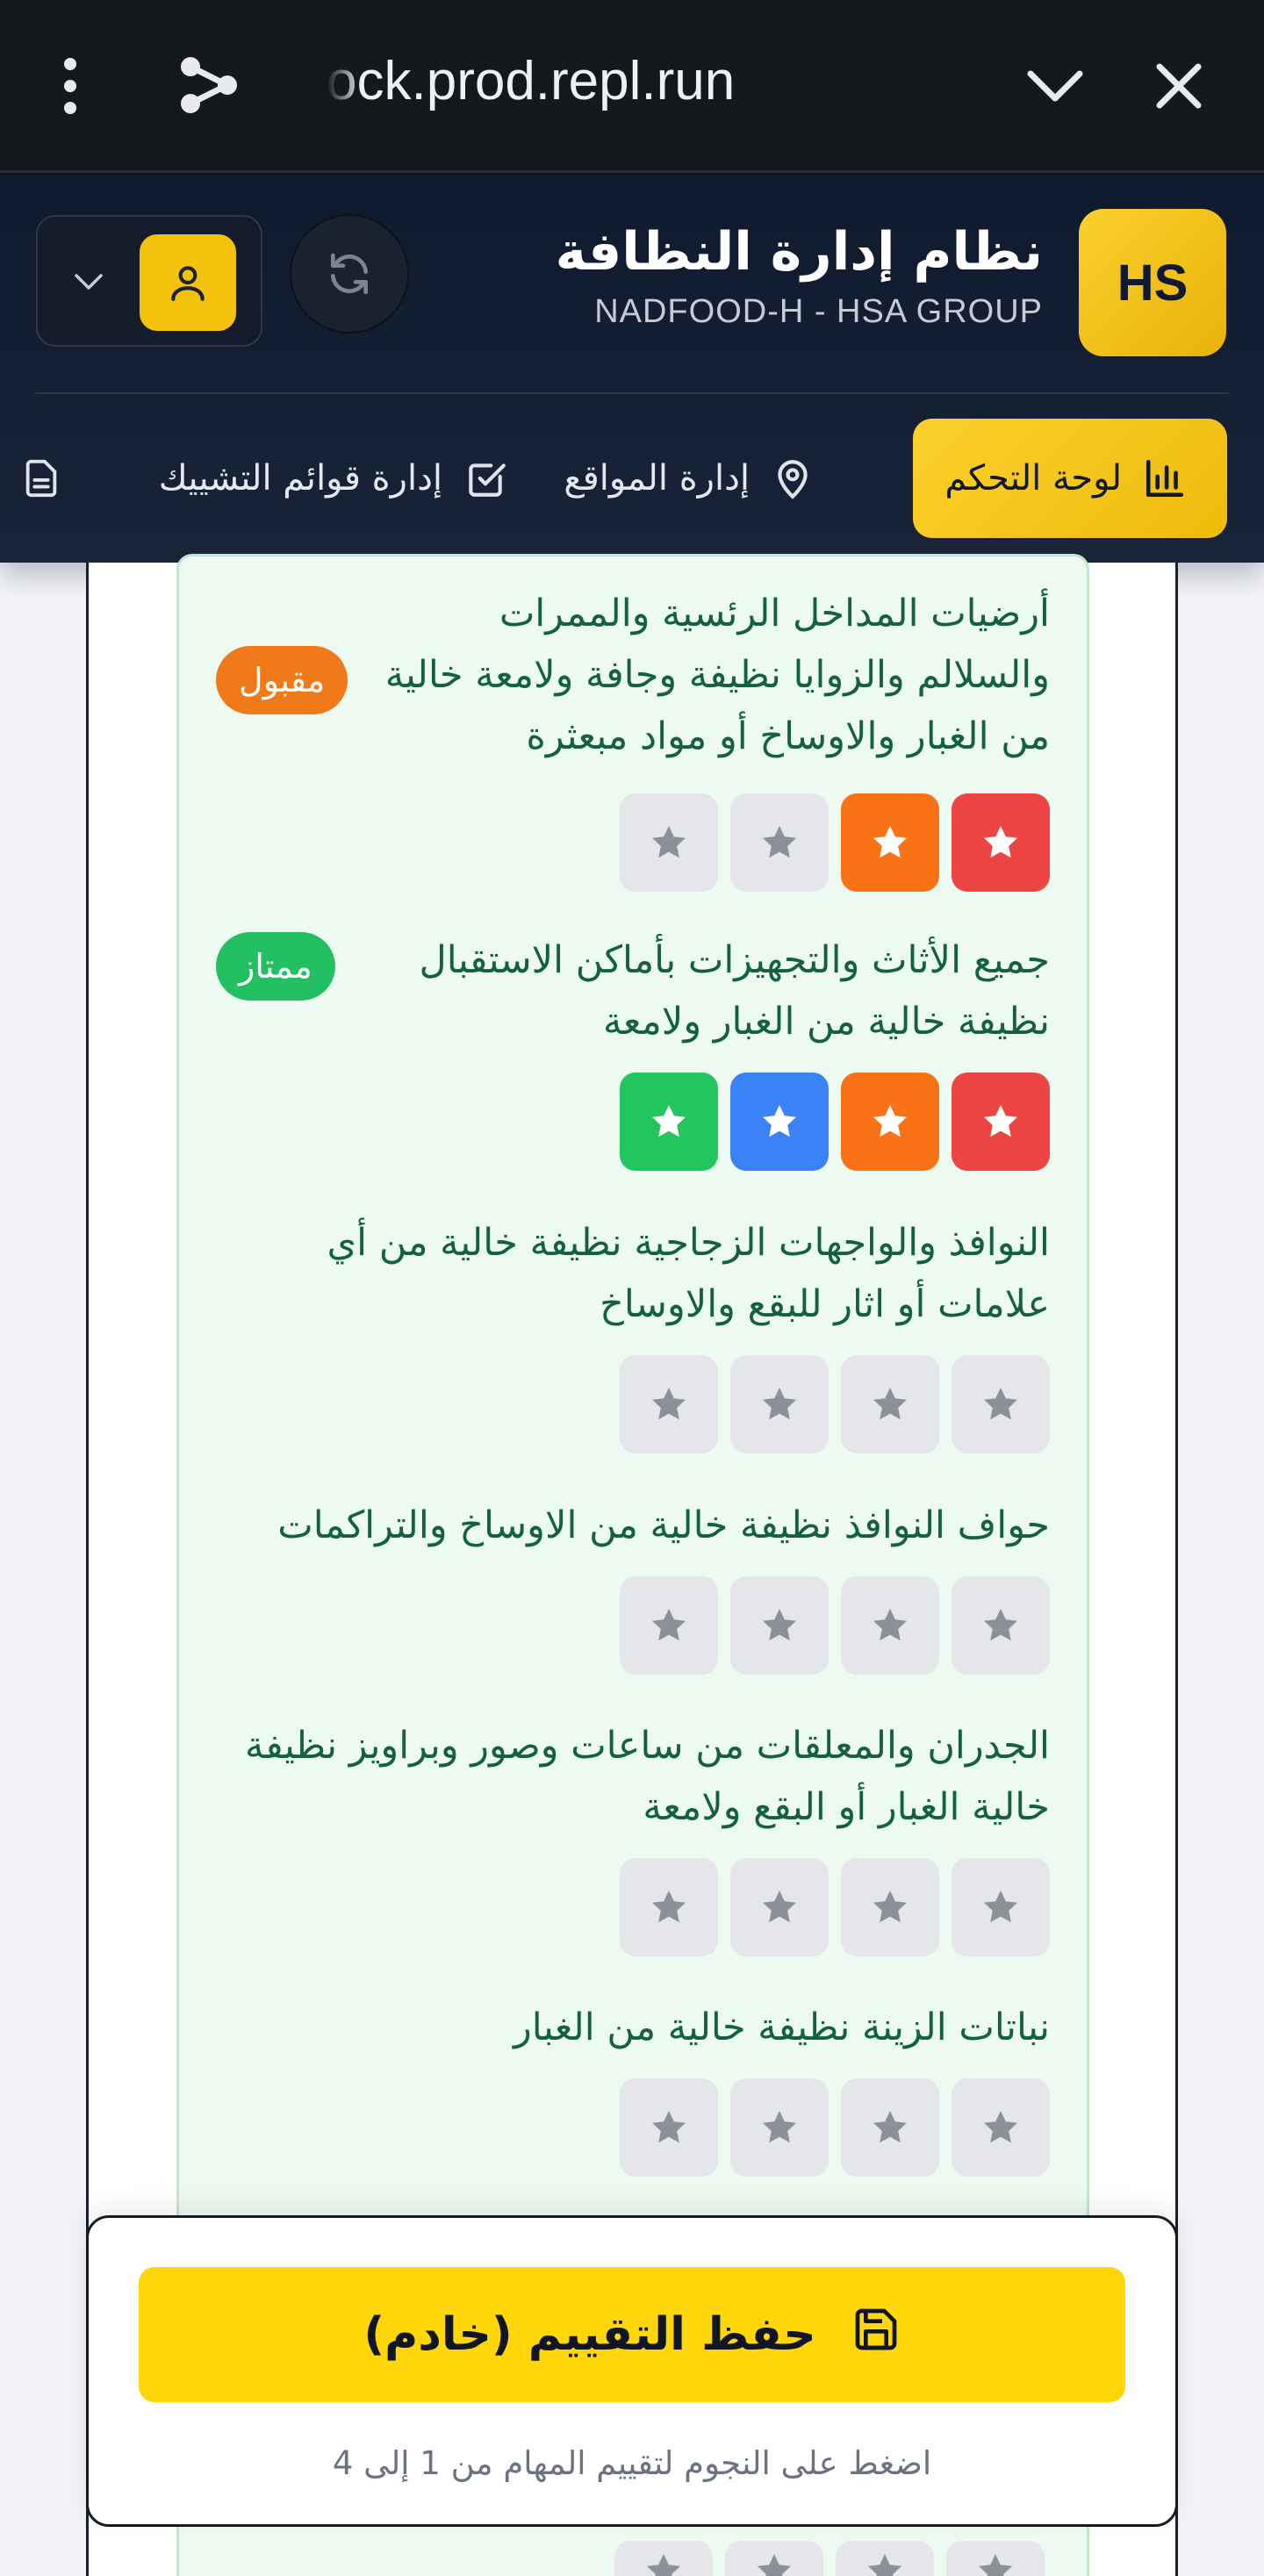 The height and width of the screenshot is (2576, 1264). I want to click on nav-label: لوحة التحكم, so click(1033, 478).